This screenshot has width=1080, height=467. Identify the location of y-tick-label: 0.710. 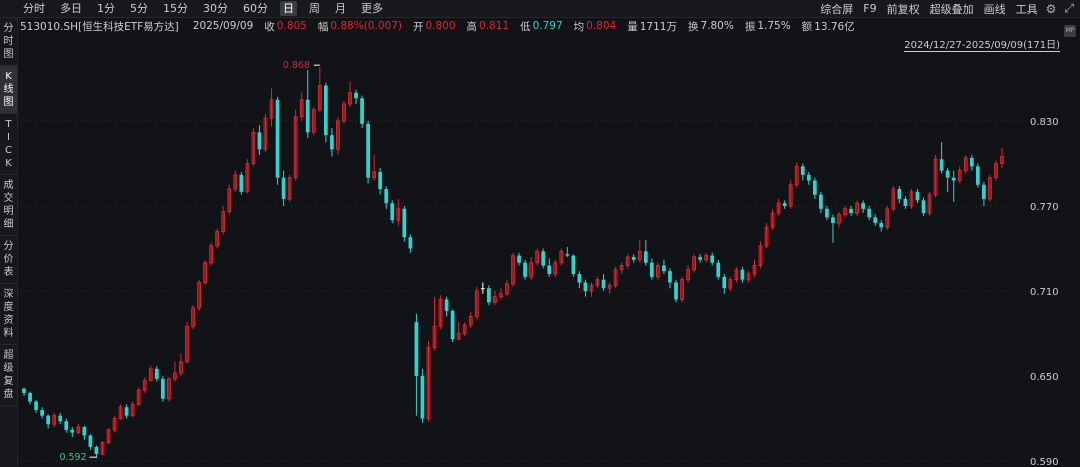
(1044, 292).